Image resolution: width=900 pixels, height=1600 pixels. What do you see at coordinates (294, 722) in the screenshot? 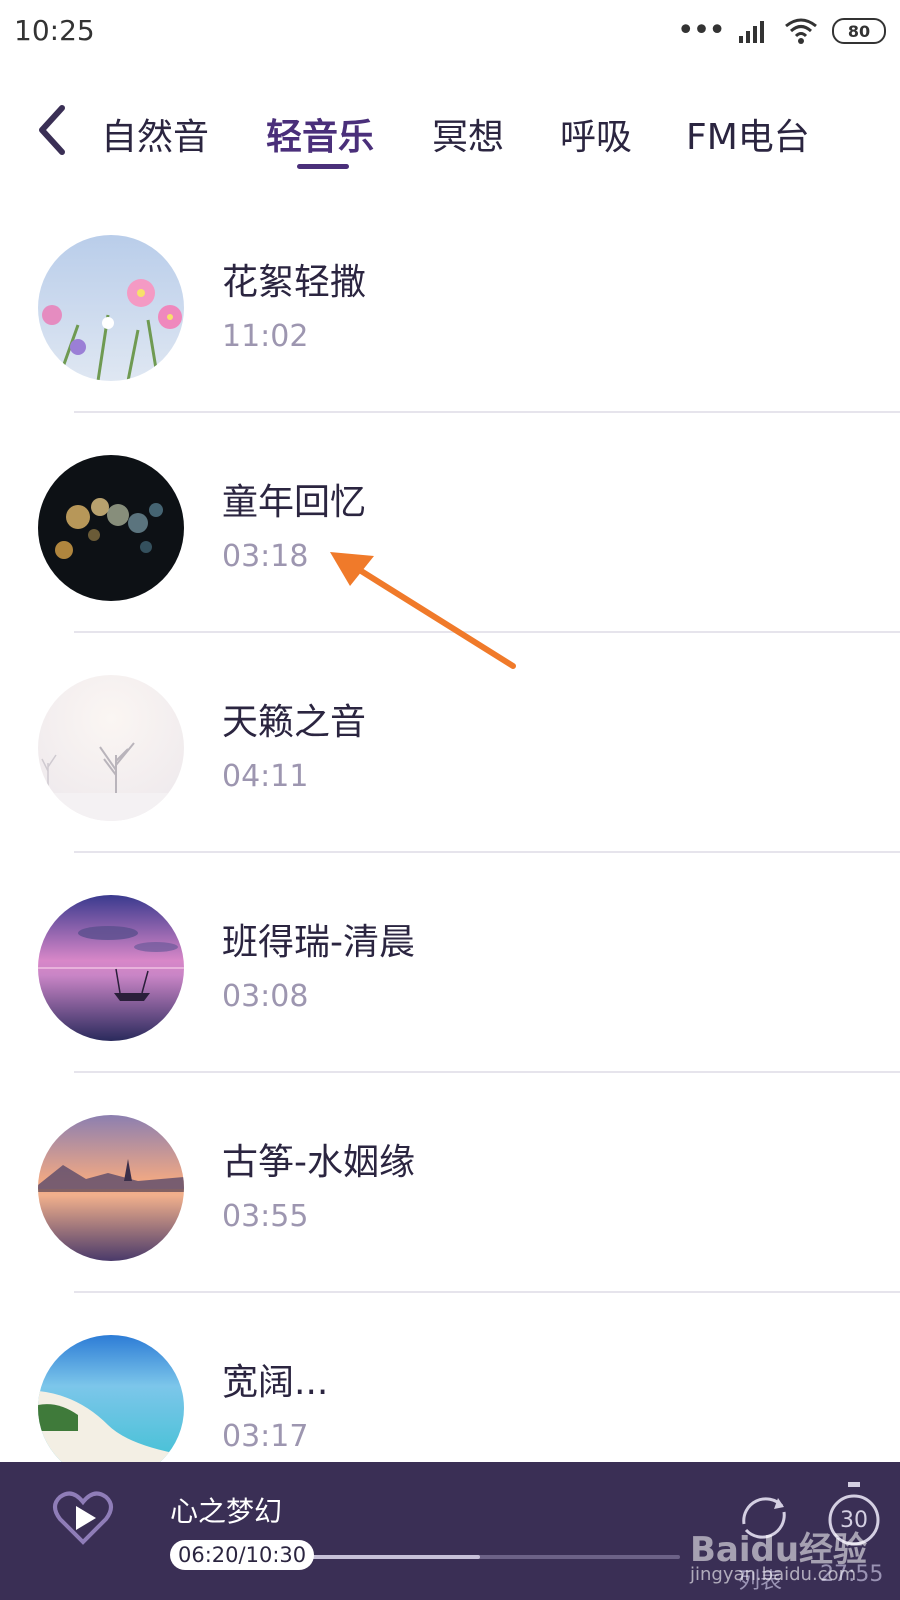
I see `track-title: 天籁之音` at bounding box center [294, 722].